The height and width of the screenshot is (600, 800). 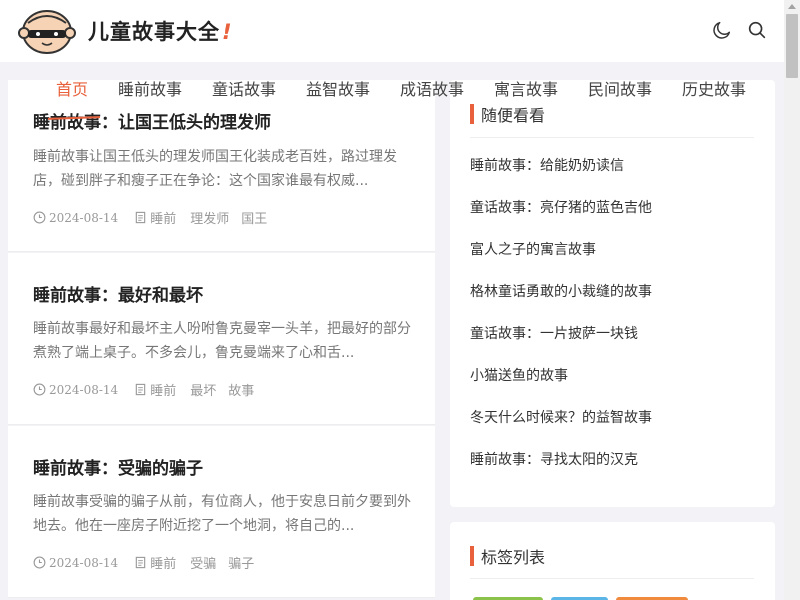 I want to click on site-title: 儿童故事大全!, so click(x=160, y=31).